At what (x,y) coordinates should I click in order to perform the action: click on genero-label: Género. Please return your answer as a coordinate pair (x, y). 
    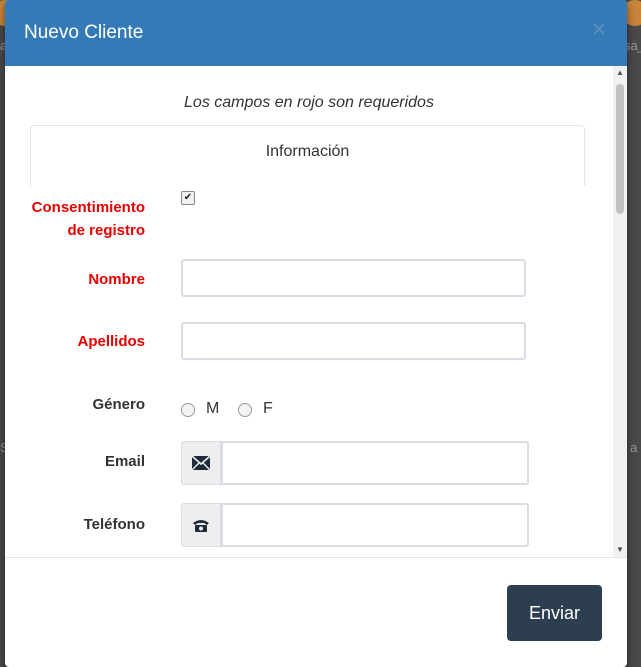
    Looking at the image, I should click on (118, 404).